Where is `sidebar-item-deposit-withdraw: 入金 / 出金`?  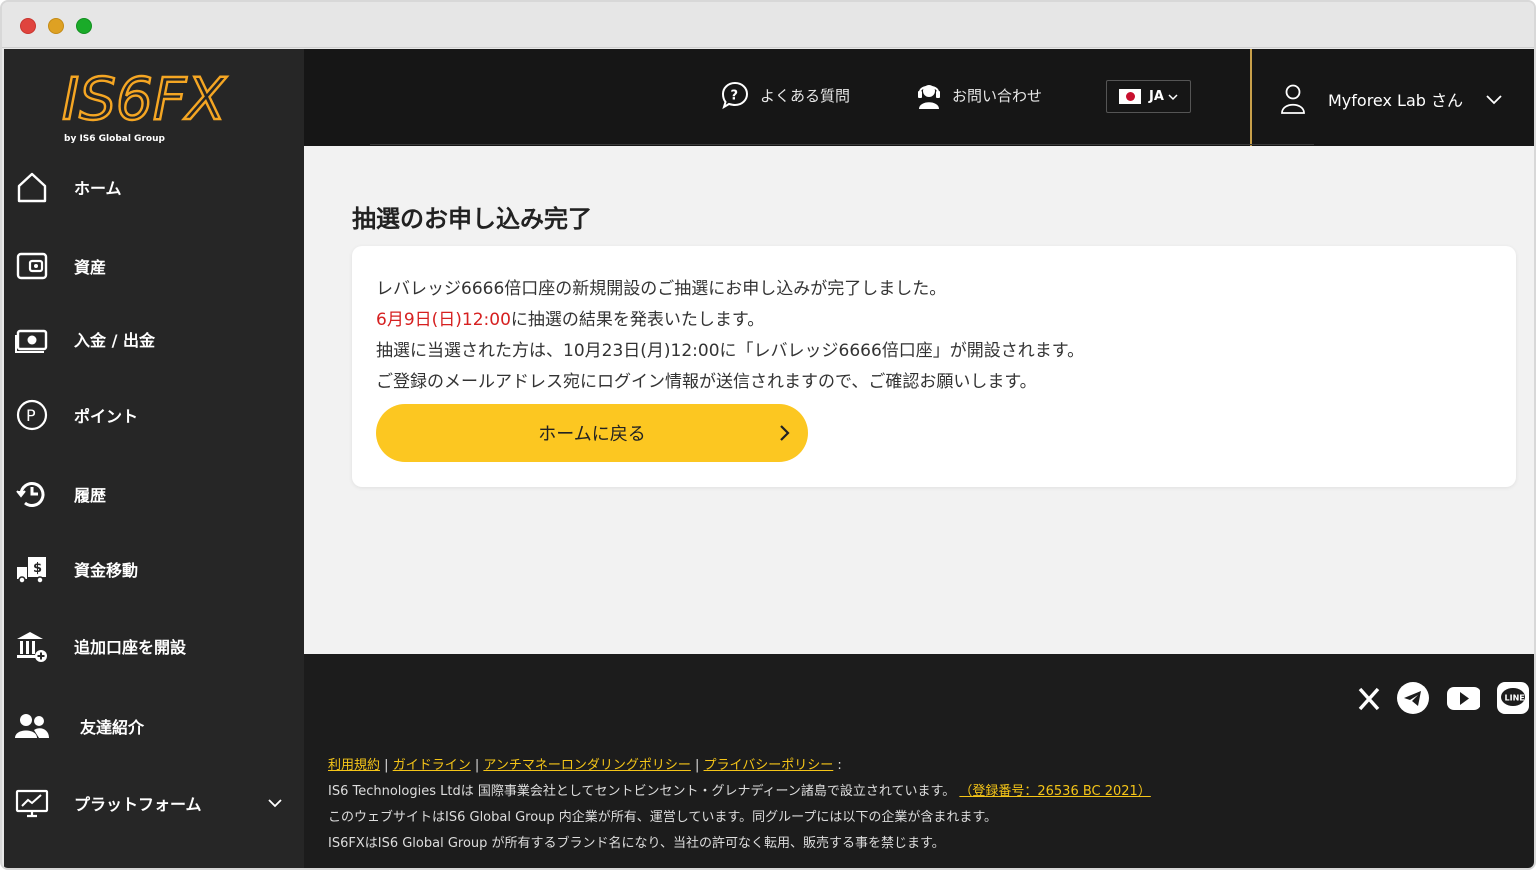 sidebar-item-deposit-withdraw: 入金 / 出金 is located at coordinates (154, 339).